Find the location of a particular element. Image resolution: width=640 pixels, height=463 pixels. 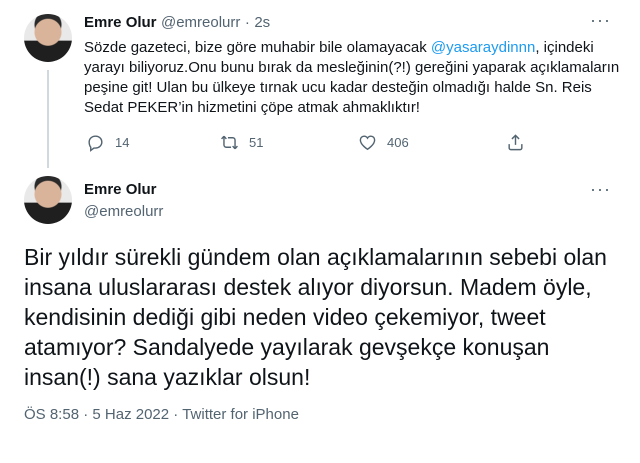

tweet-source: Twitter for iPhone is located at coordinates (240, 414).